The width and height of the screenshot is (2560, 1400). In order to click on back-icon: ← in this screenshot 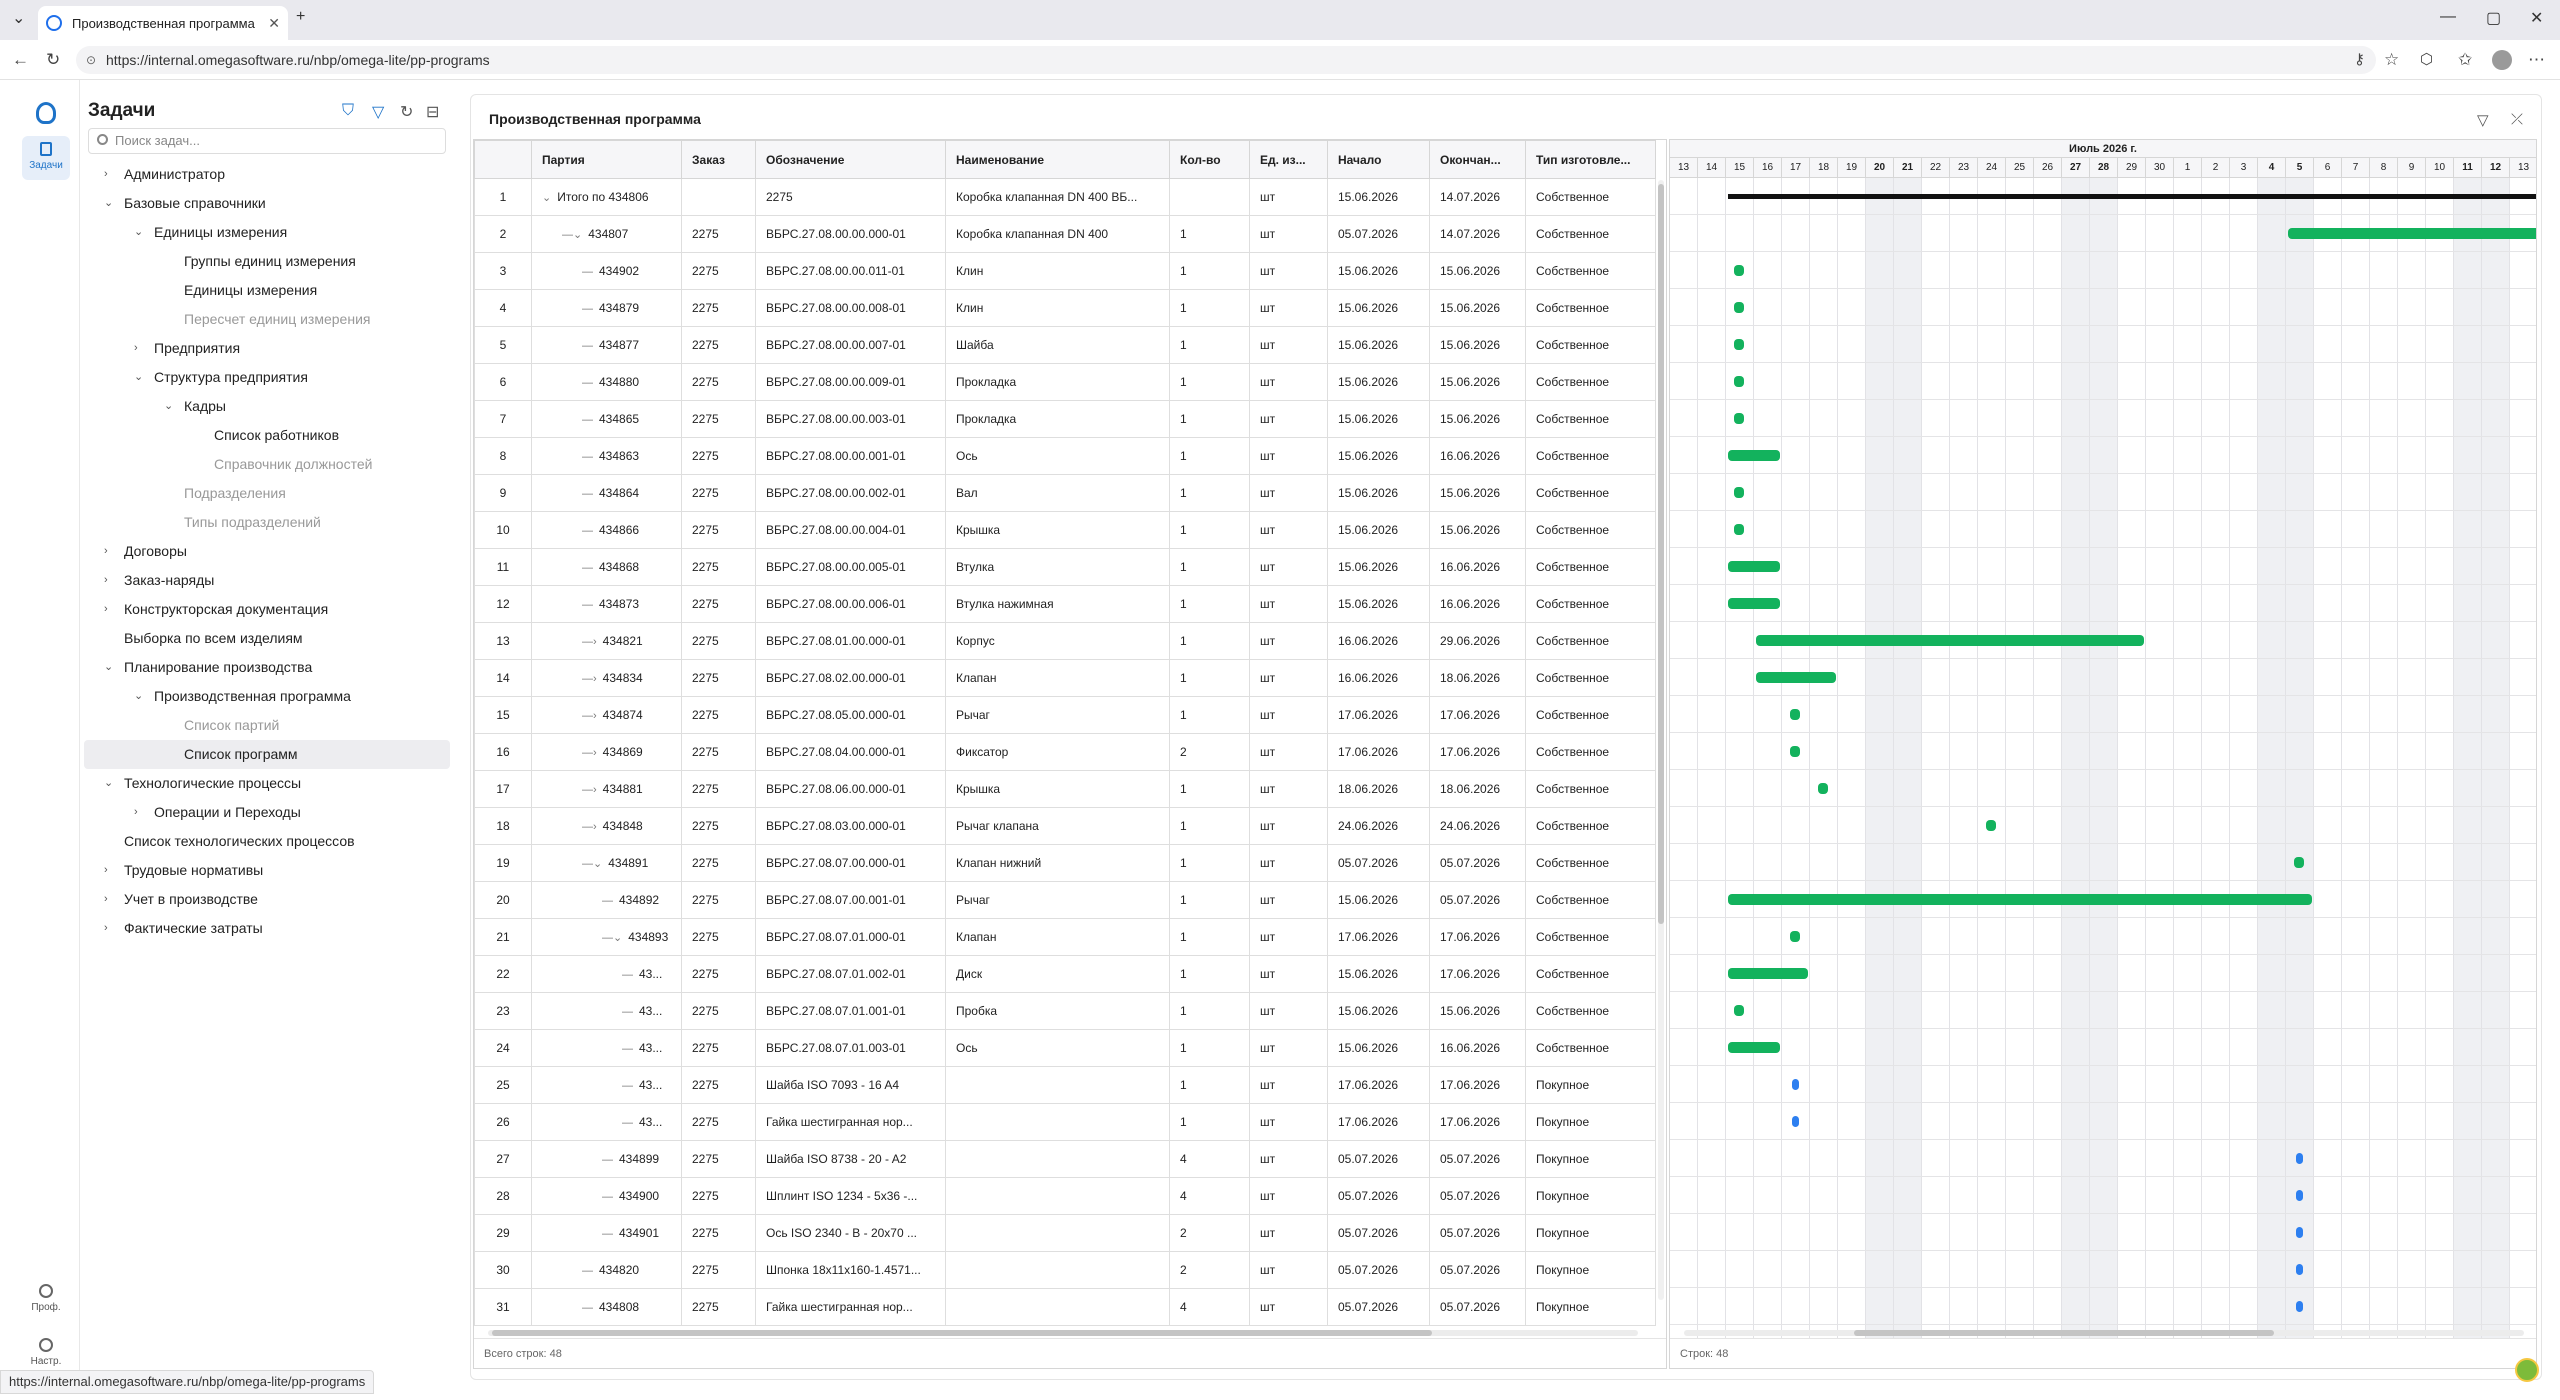, I will do `click(20, 60)`.